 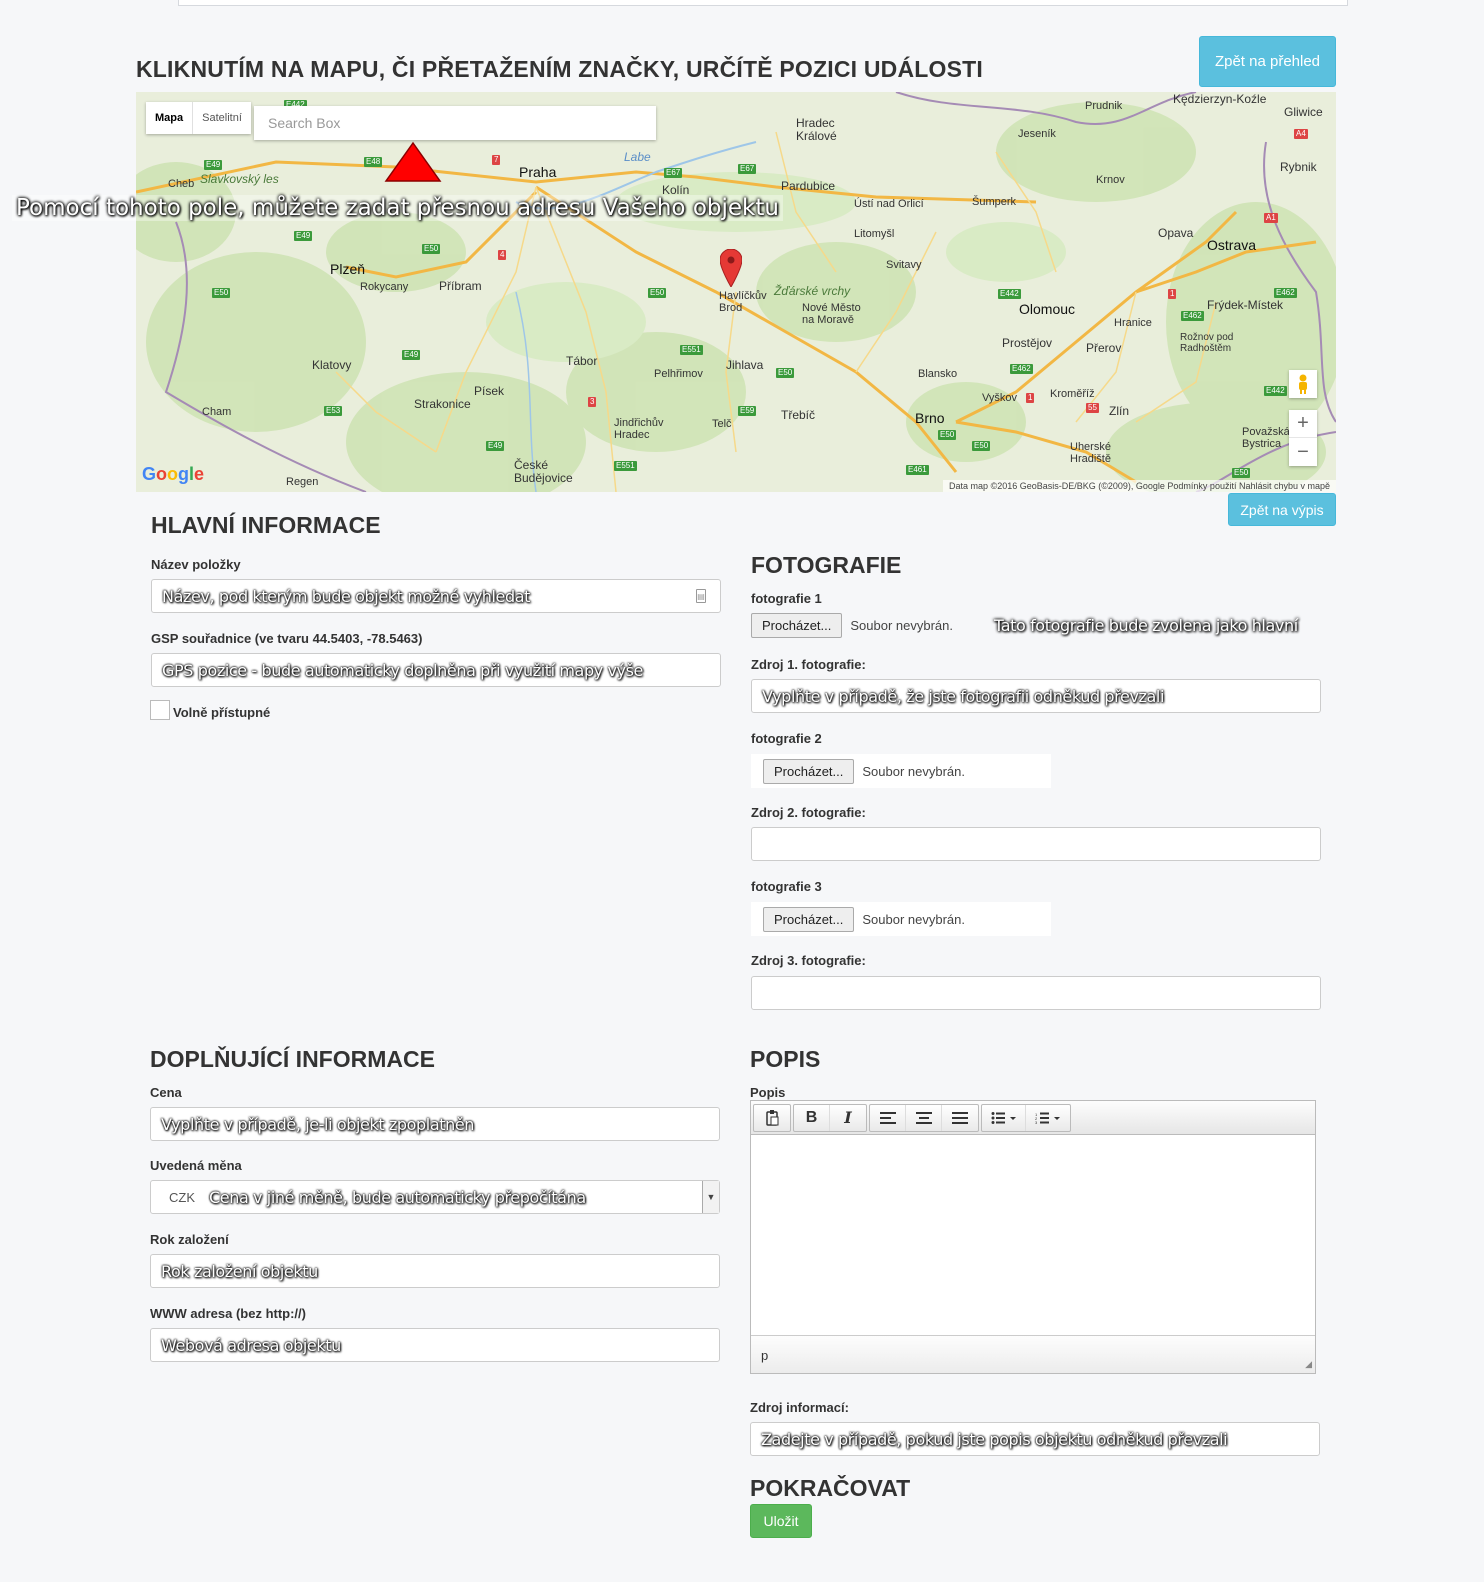 I want to click on bullet-list-icon, so click(x=1004, y=1117).